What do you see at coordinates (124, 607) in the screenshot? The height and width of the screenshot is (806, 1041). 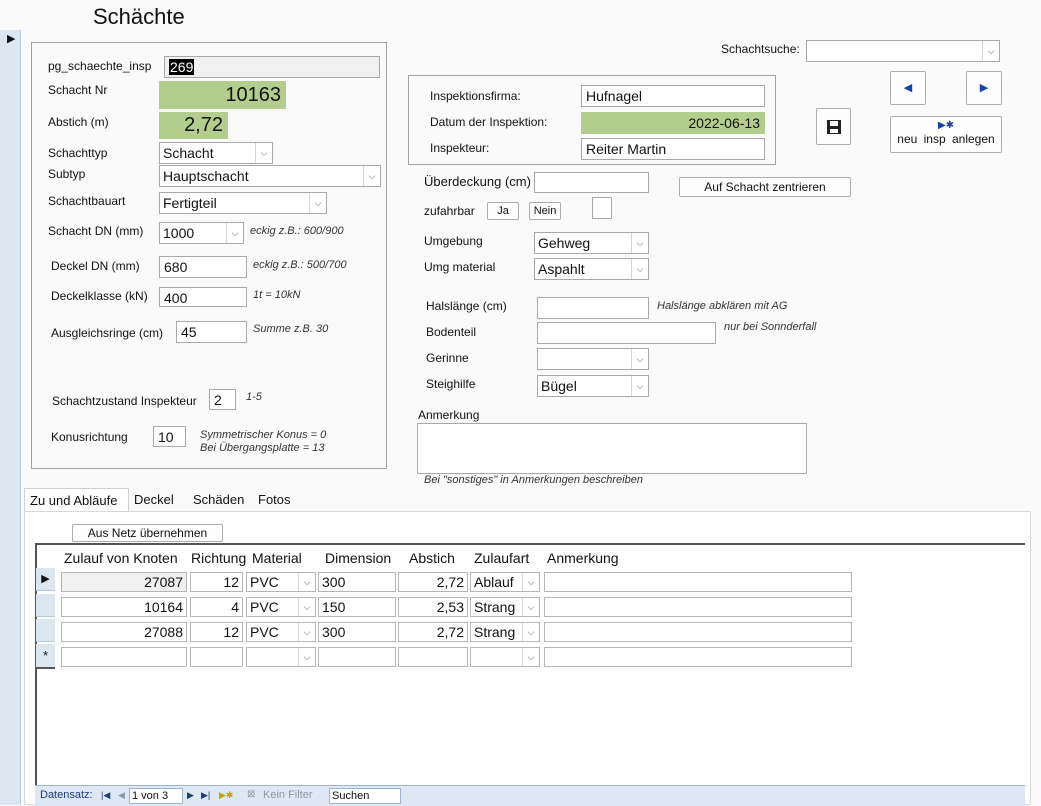 I see `cell-knoten: 10164` at bounding box center [124, 607].